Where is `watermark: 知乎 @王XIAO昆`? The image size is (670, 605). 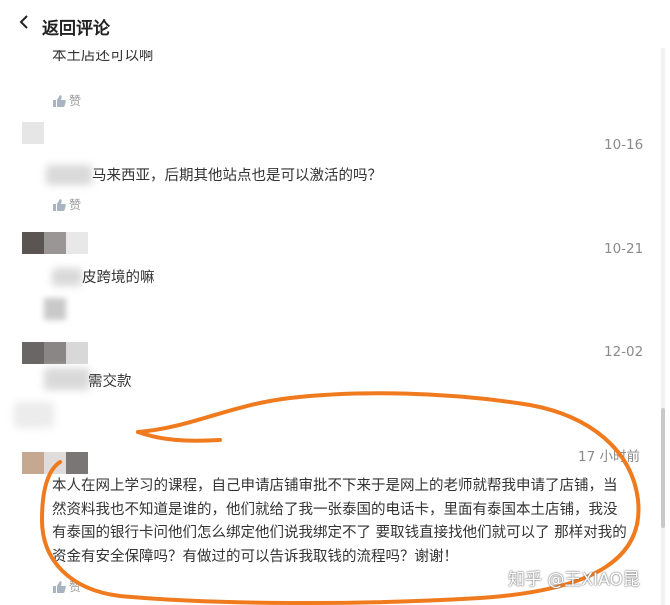 watermark: 知乎 @王XIAO昆 is located at coordinates (574, 580).